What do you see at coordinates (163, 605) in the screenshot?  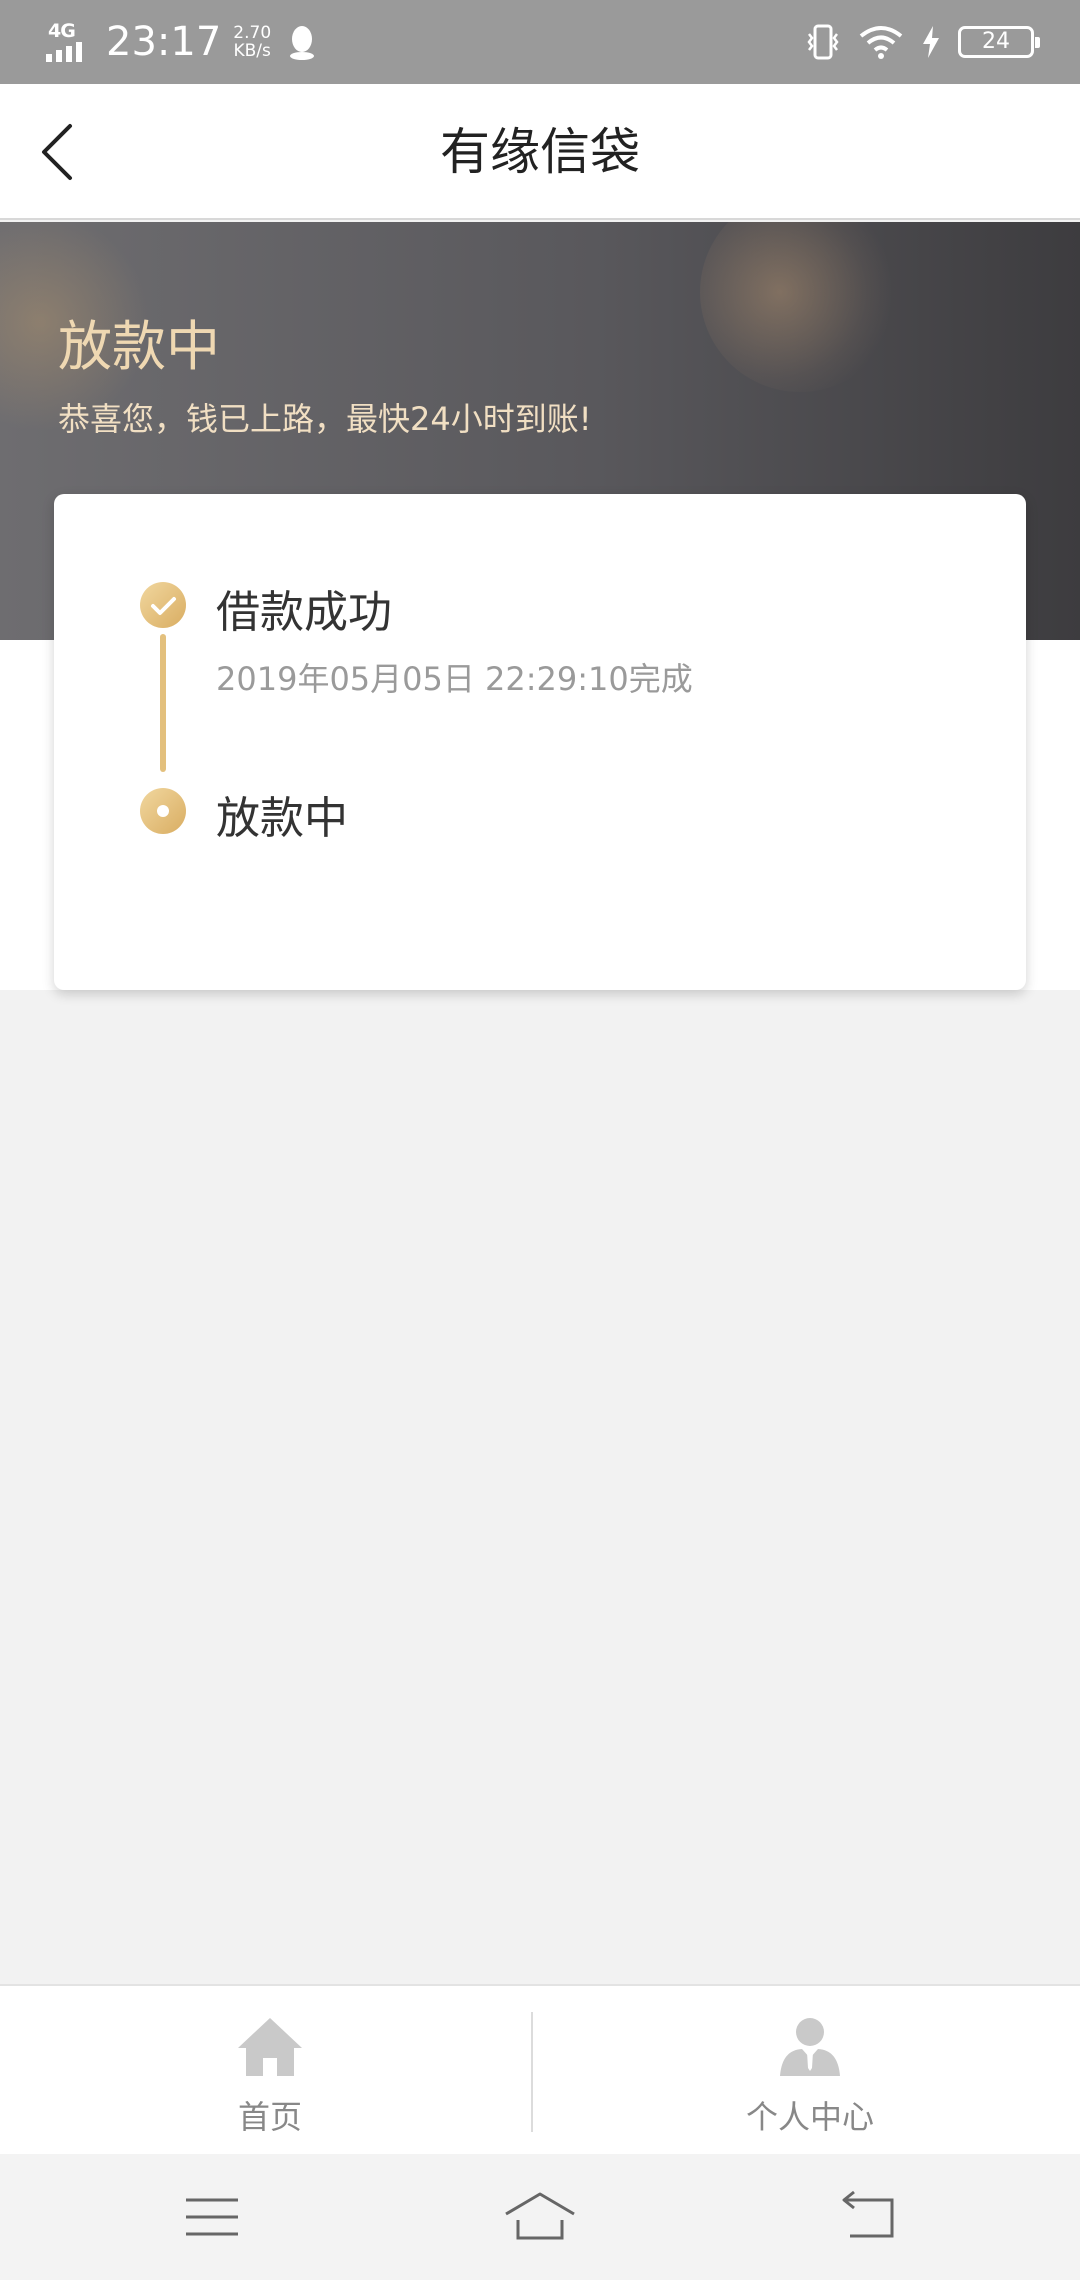 I see `step-completed-icon` at bounding box center [163, 605].